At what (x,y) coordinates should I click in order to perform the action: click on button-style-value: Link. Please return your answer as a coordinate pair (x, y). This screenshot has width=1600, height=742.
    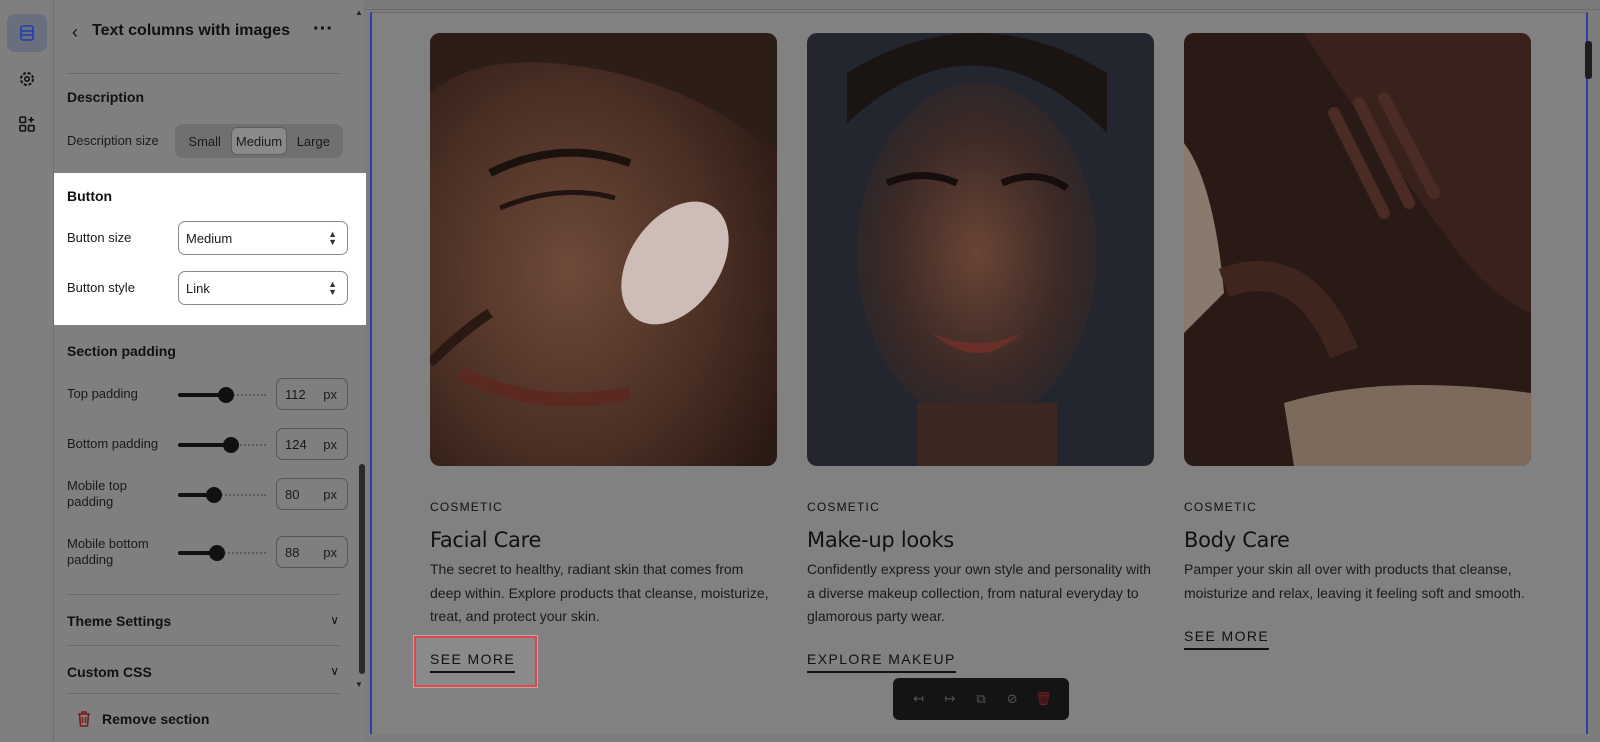
    Looking at the image, I should click on (198, 288).